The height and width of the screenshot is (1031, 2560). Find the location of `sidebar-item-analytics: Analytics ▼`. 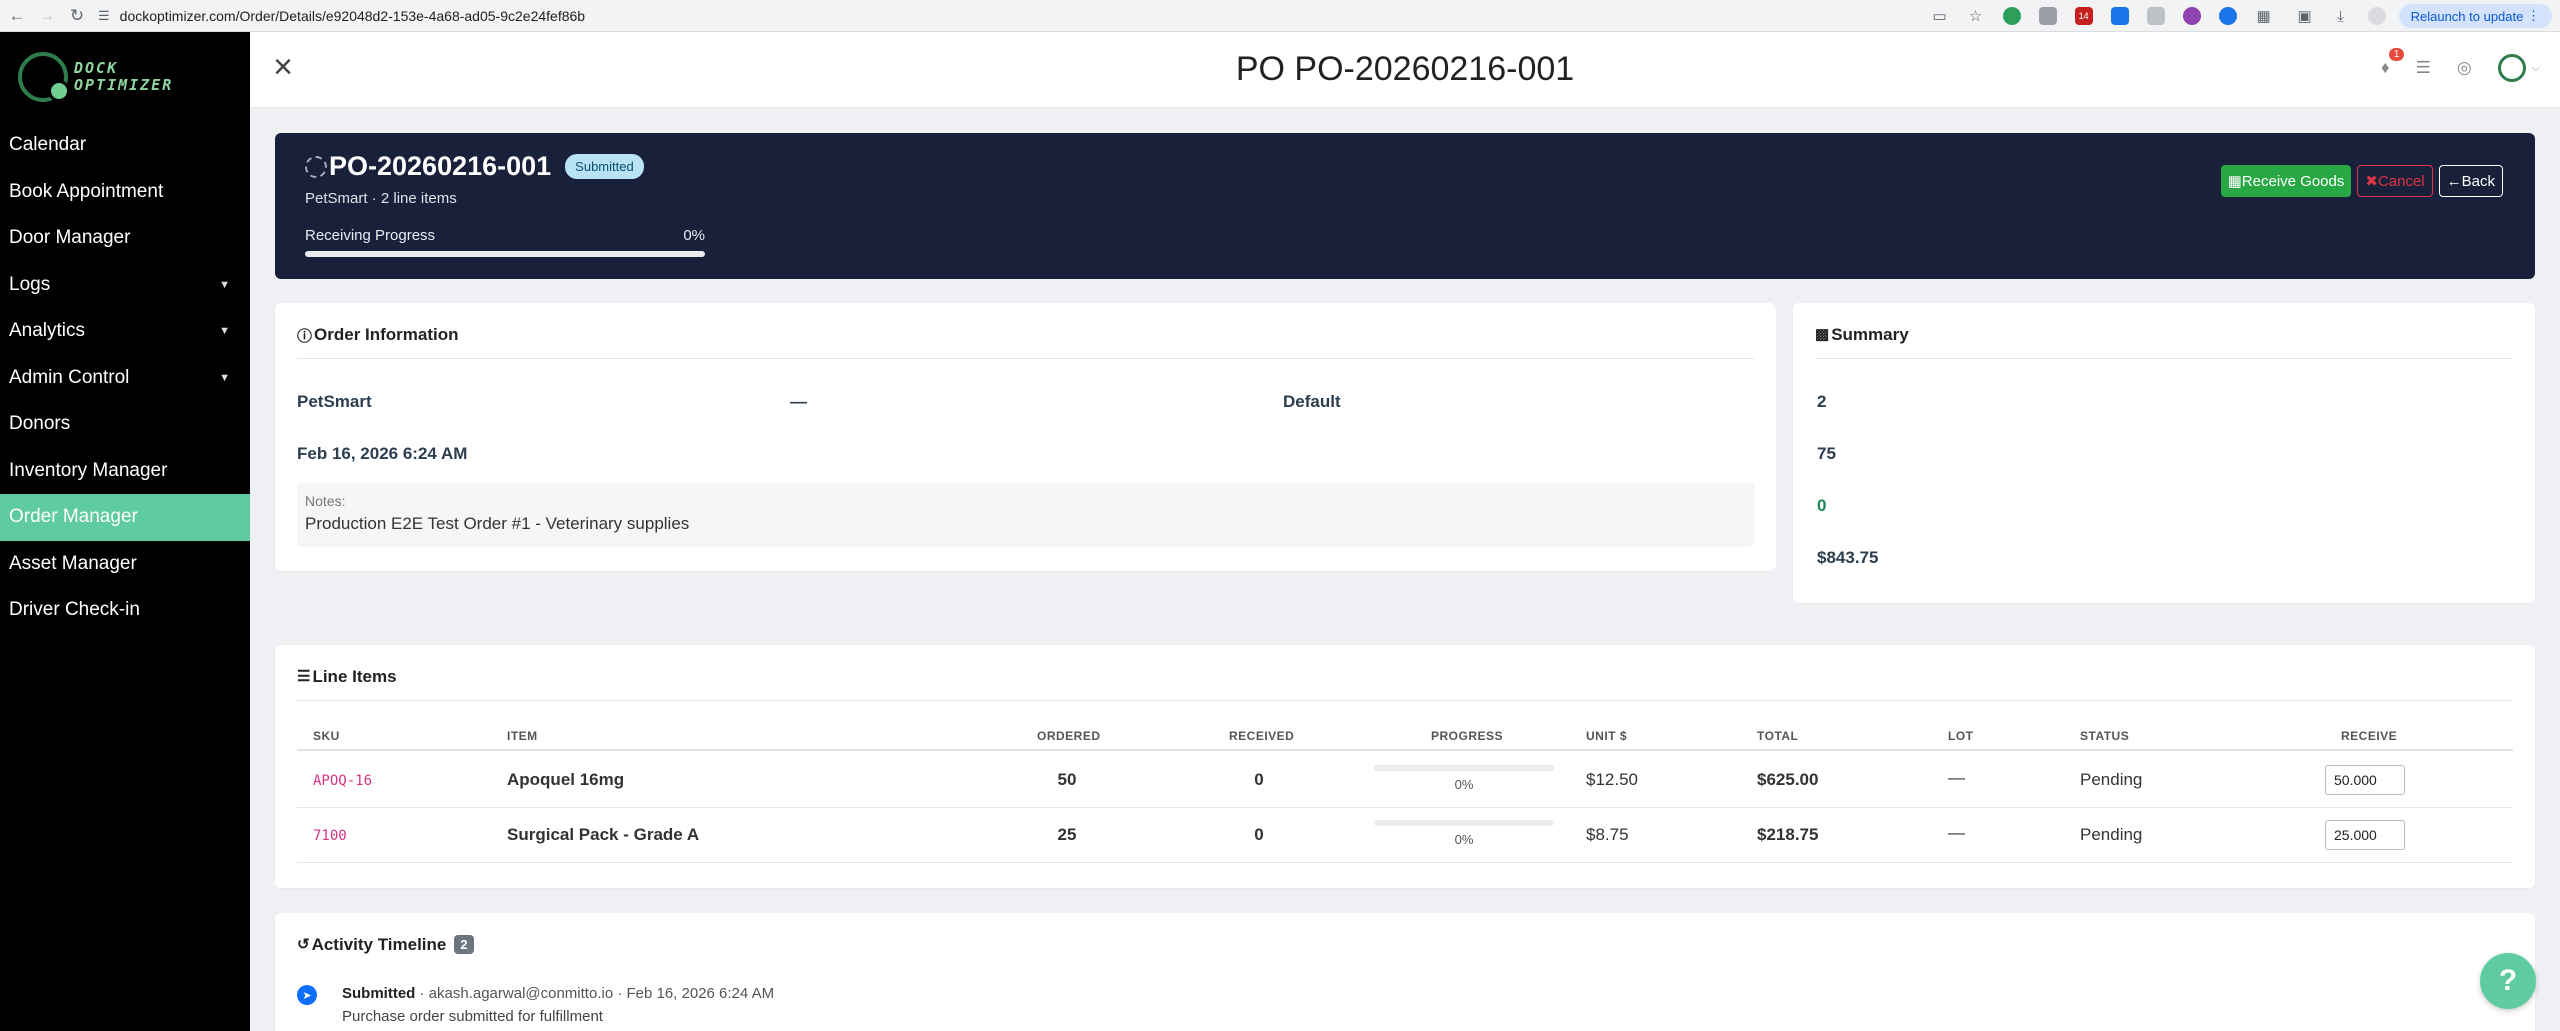

sidebar-item-analytics: Analytics ▼ is located at coordinates (125, 331).